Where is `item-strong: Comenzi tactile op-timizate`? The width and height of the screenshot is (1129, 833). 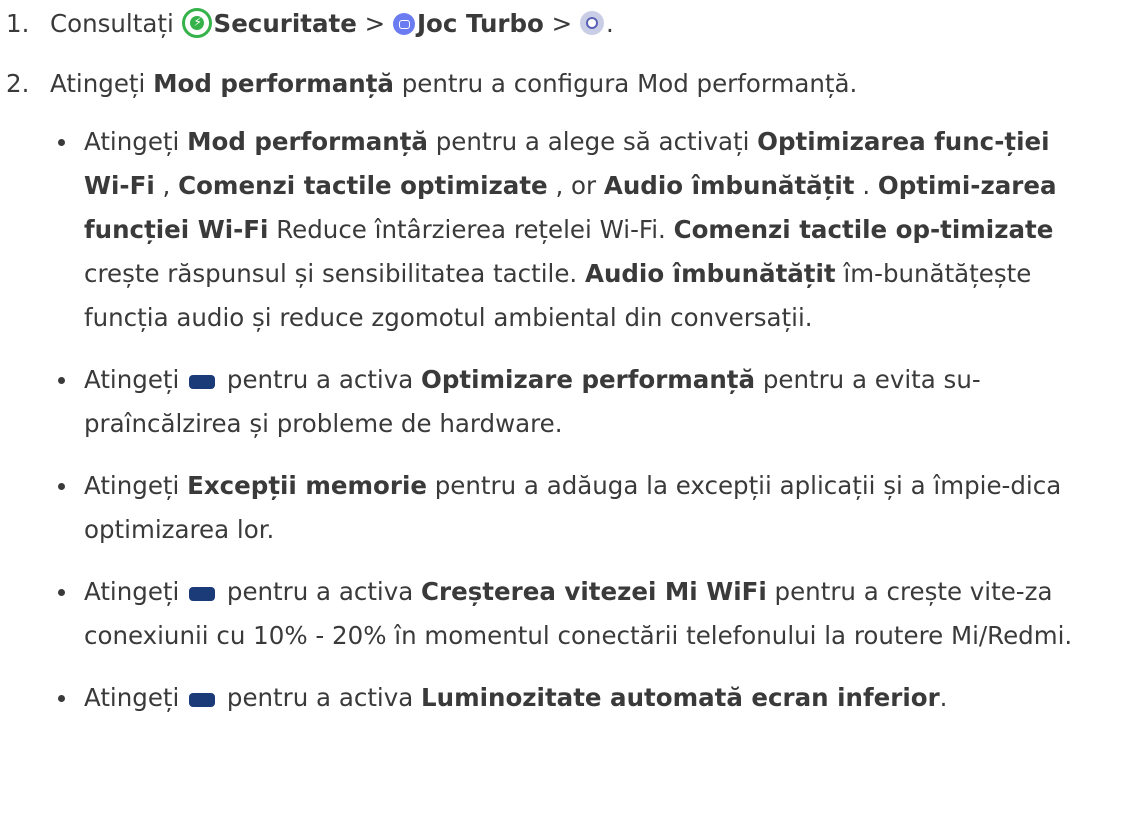 item-strong: Comenzi tactile op-timizate is located at coordinates (863, 229).